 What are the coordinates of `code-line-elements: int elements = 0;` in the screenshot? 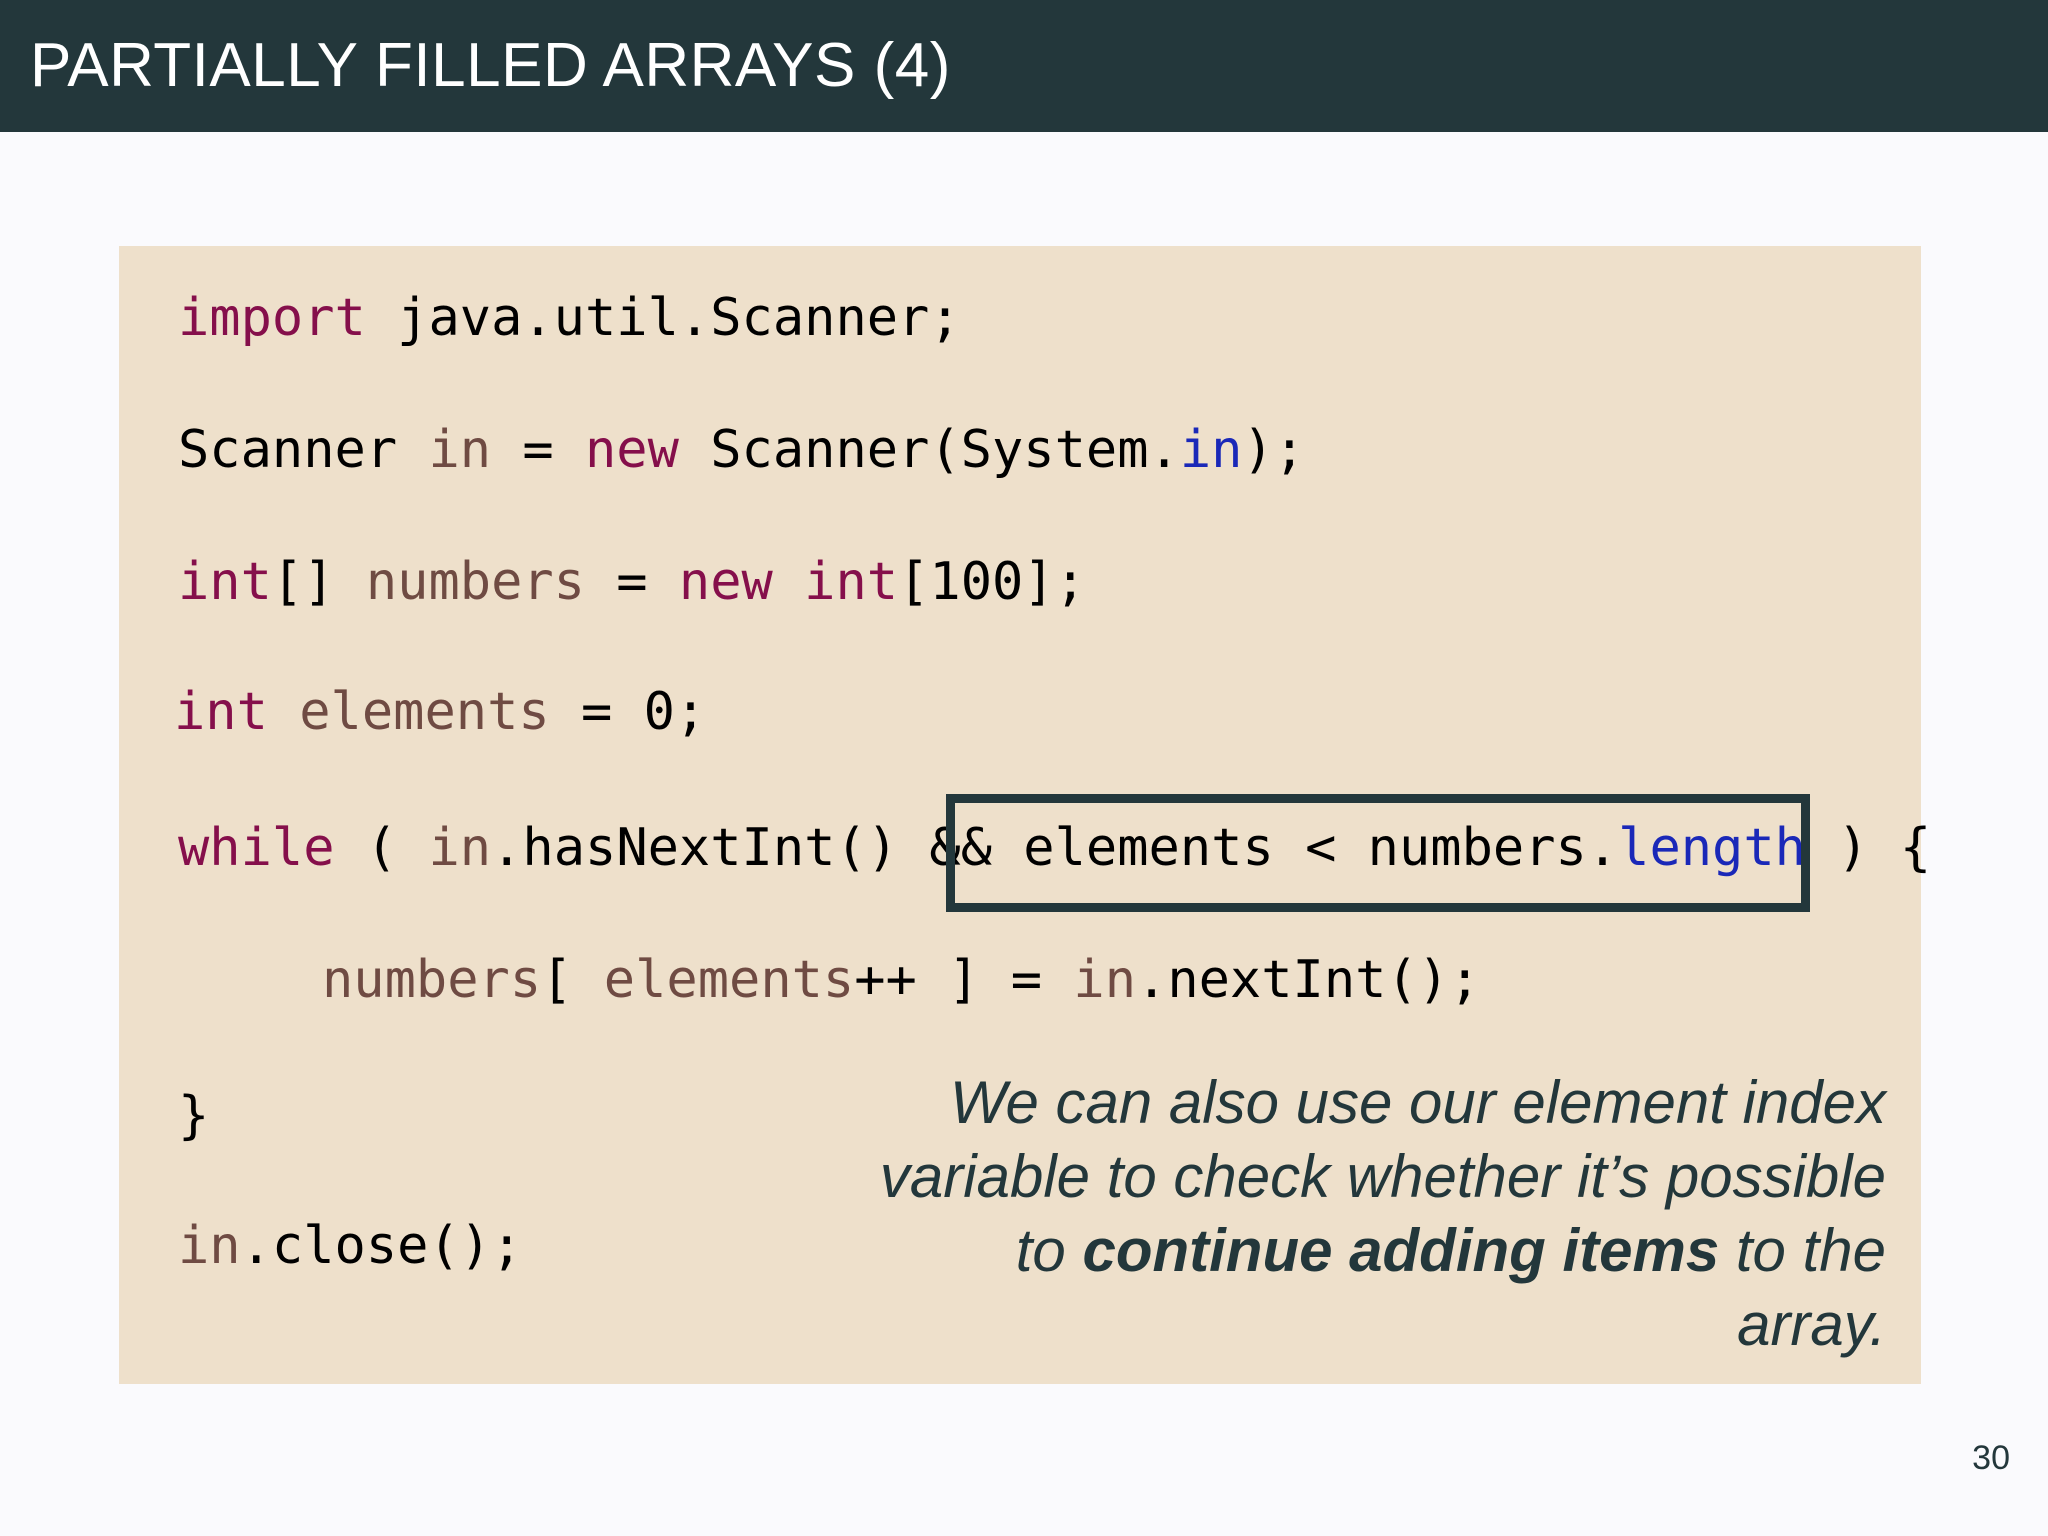 It's located at (440, 712).